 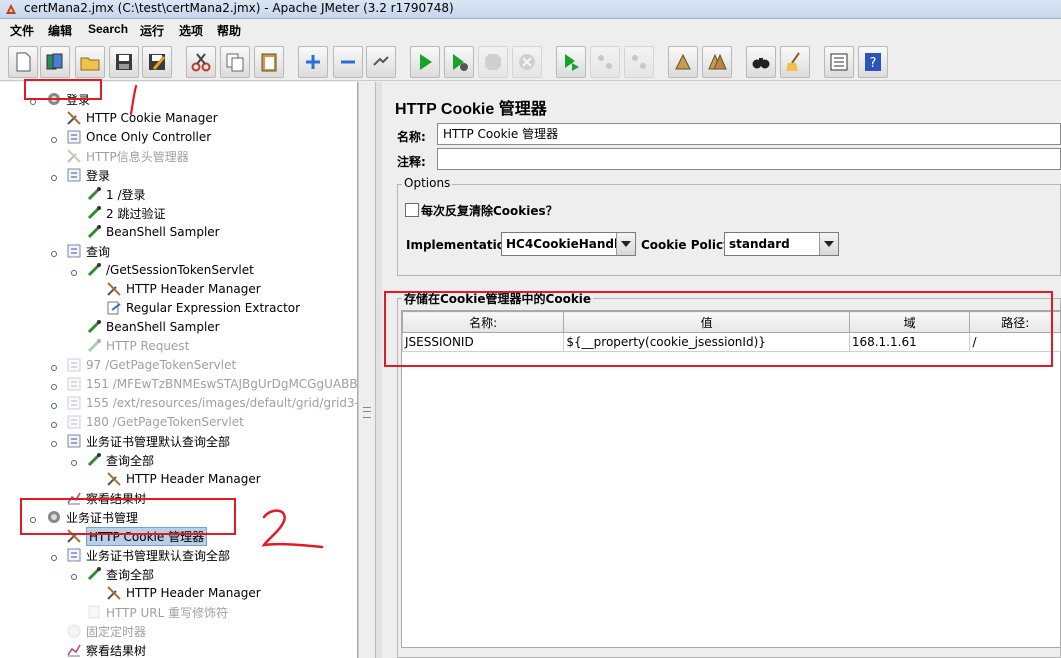 I want to click on options-group: Options, so click(x=729, y=226).